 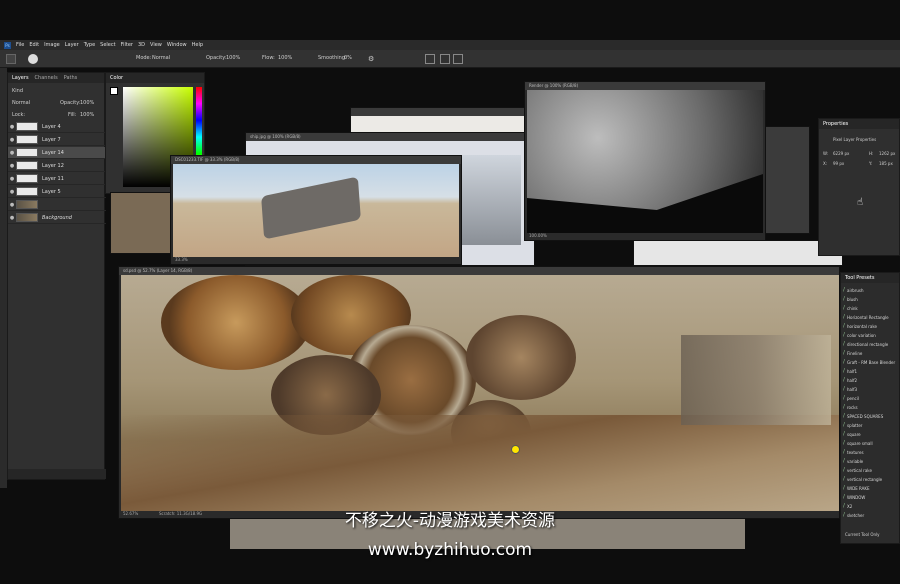 What do you see at coordinates (450, 521) in the screenshot?
I see `watermark-title: 不移之火-动漫游戏美术资源` at bounding box center [450, 521].